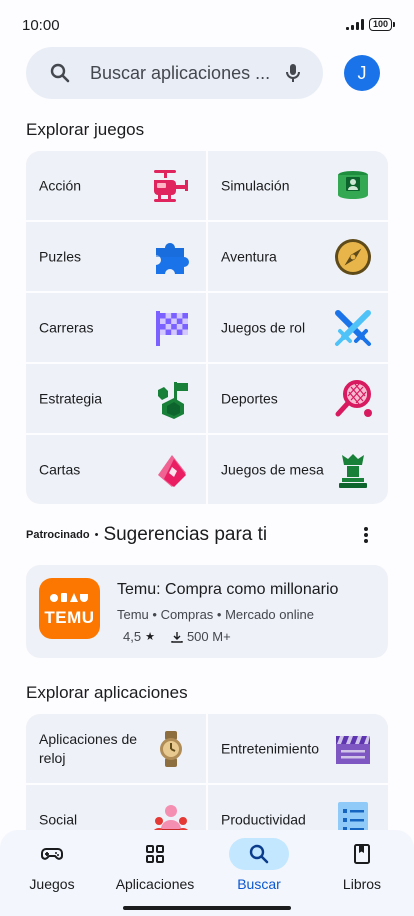  What do you see at coordinates (353, 470) in the screenshot?
I see `chess-piece-icon` at bounding box center [353, 470].